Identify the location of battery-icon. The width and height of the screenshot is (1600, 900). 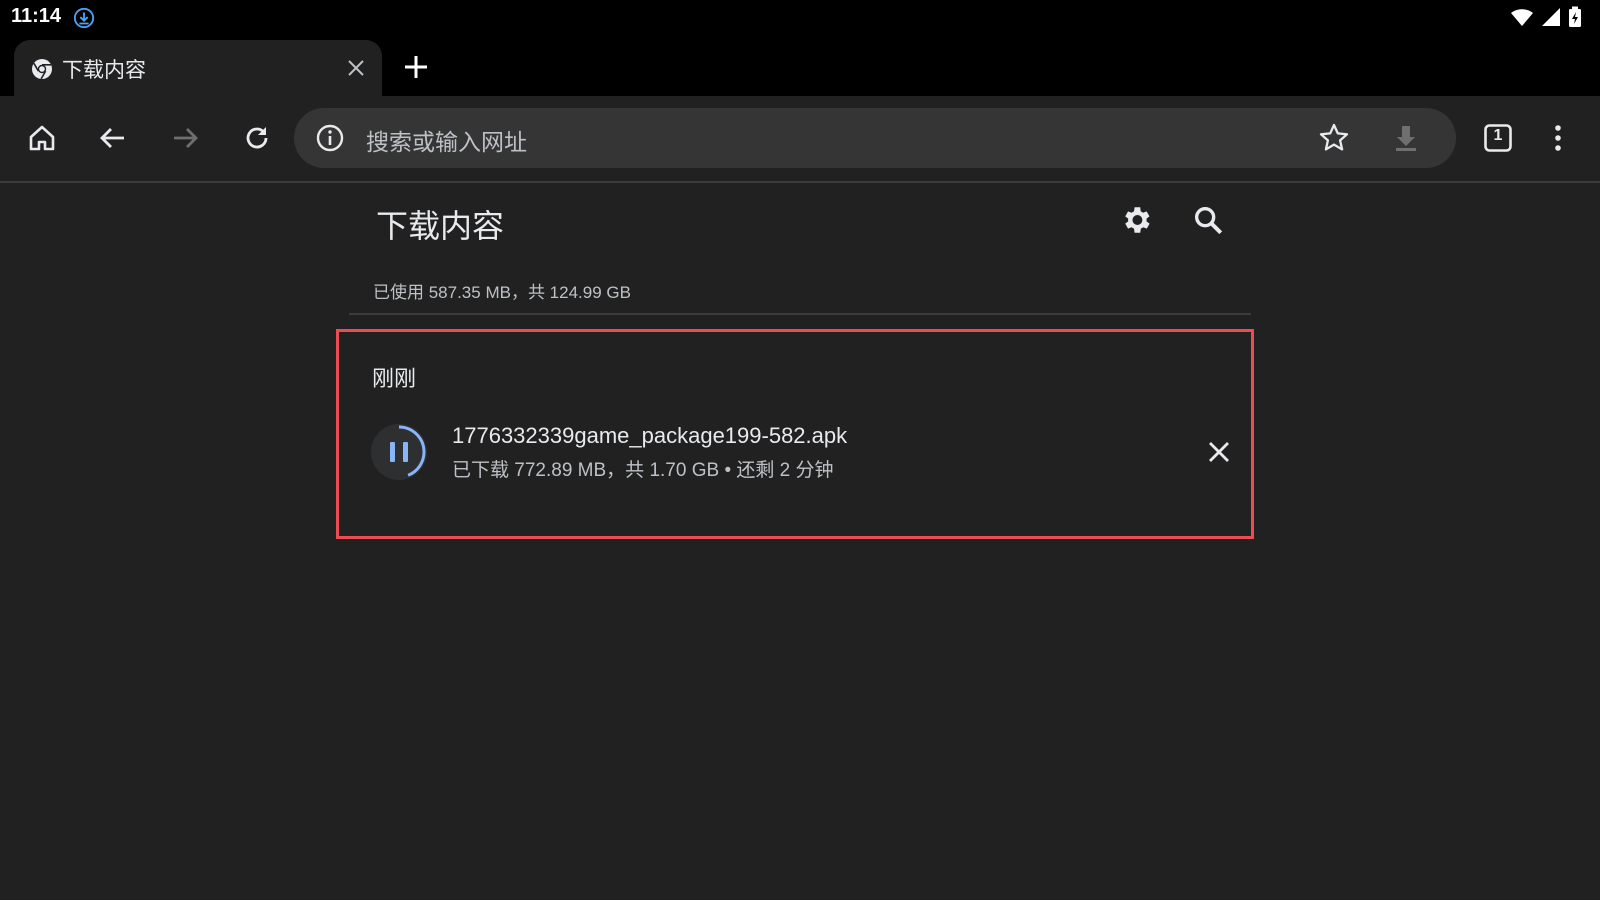
(1575, 16).